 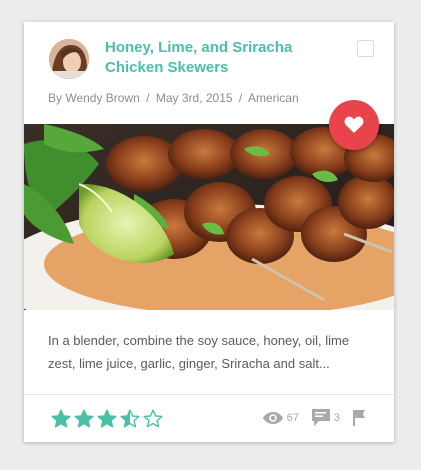 I want to click on heart-icon, so click(x=354, y=124).